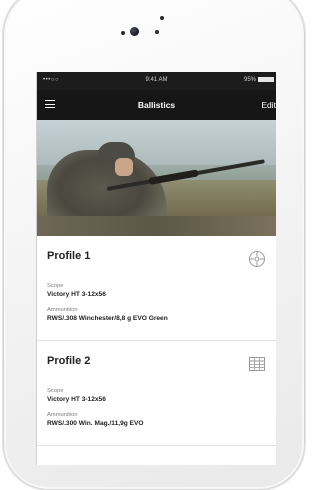 Image resolution: width=320 pixels, height=490 pixels. What do you see at coordinates (95, 423) in the screenshot?
I see `ammunition-value: RWS/.300 Win. Mag./11,9g EVO` at bounding box center [95, 423].